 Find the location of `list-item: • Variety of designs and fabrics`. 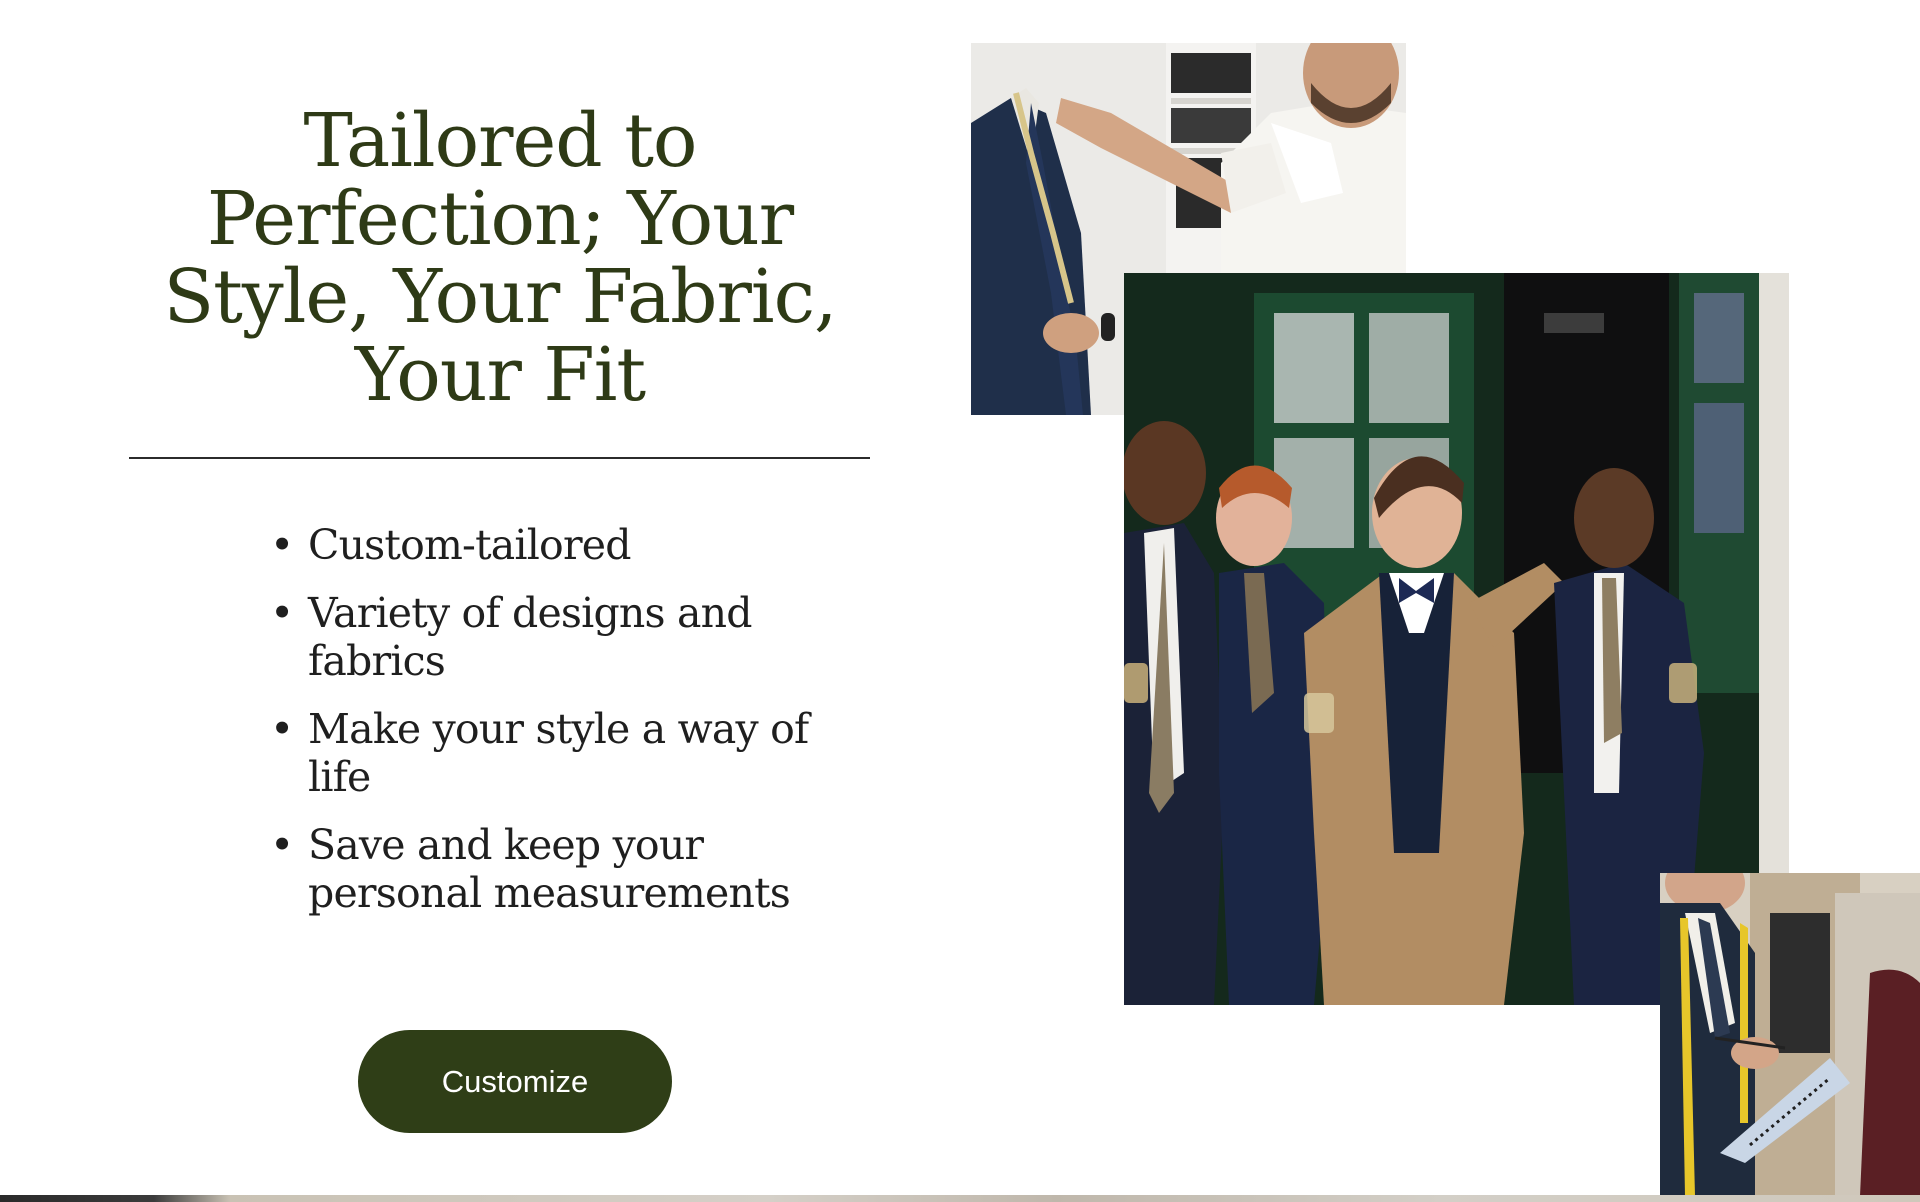

list-item: • Variety of designs and fabrics is located at coordinates (555, 637).